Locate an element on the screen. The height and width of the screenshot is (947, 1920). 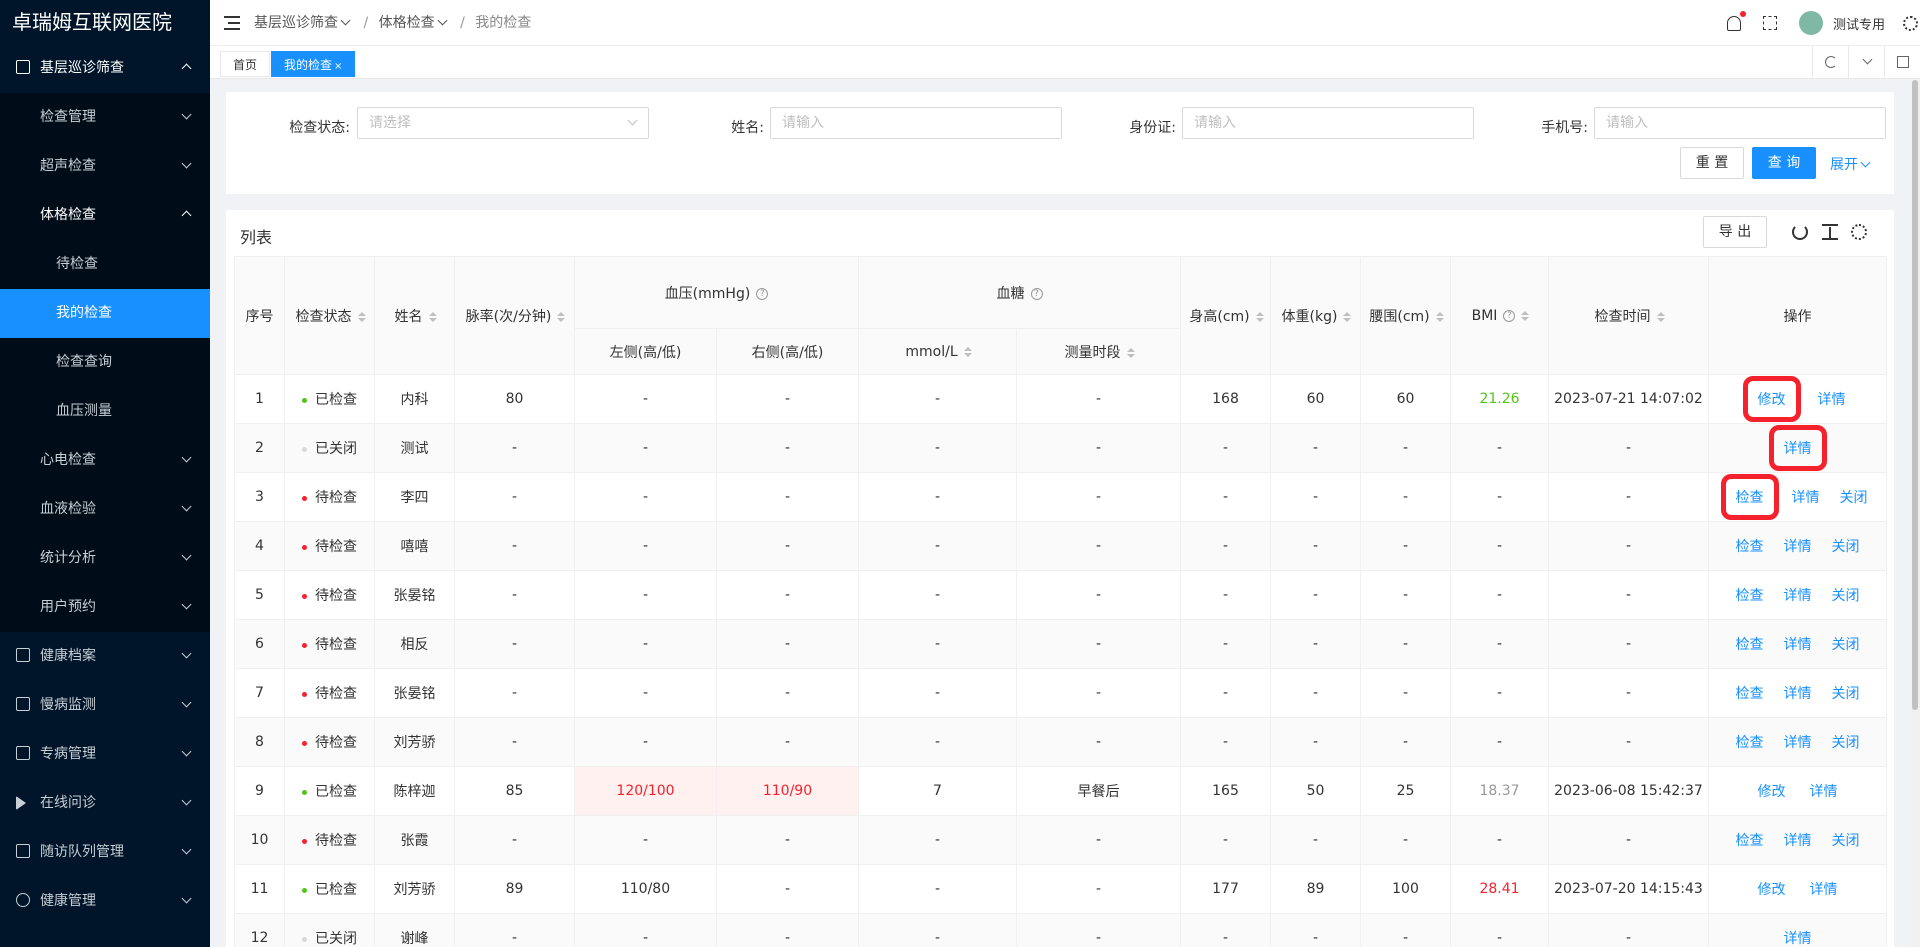
sidebar-item: 待检查 is located at coordinates (105, 264).